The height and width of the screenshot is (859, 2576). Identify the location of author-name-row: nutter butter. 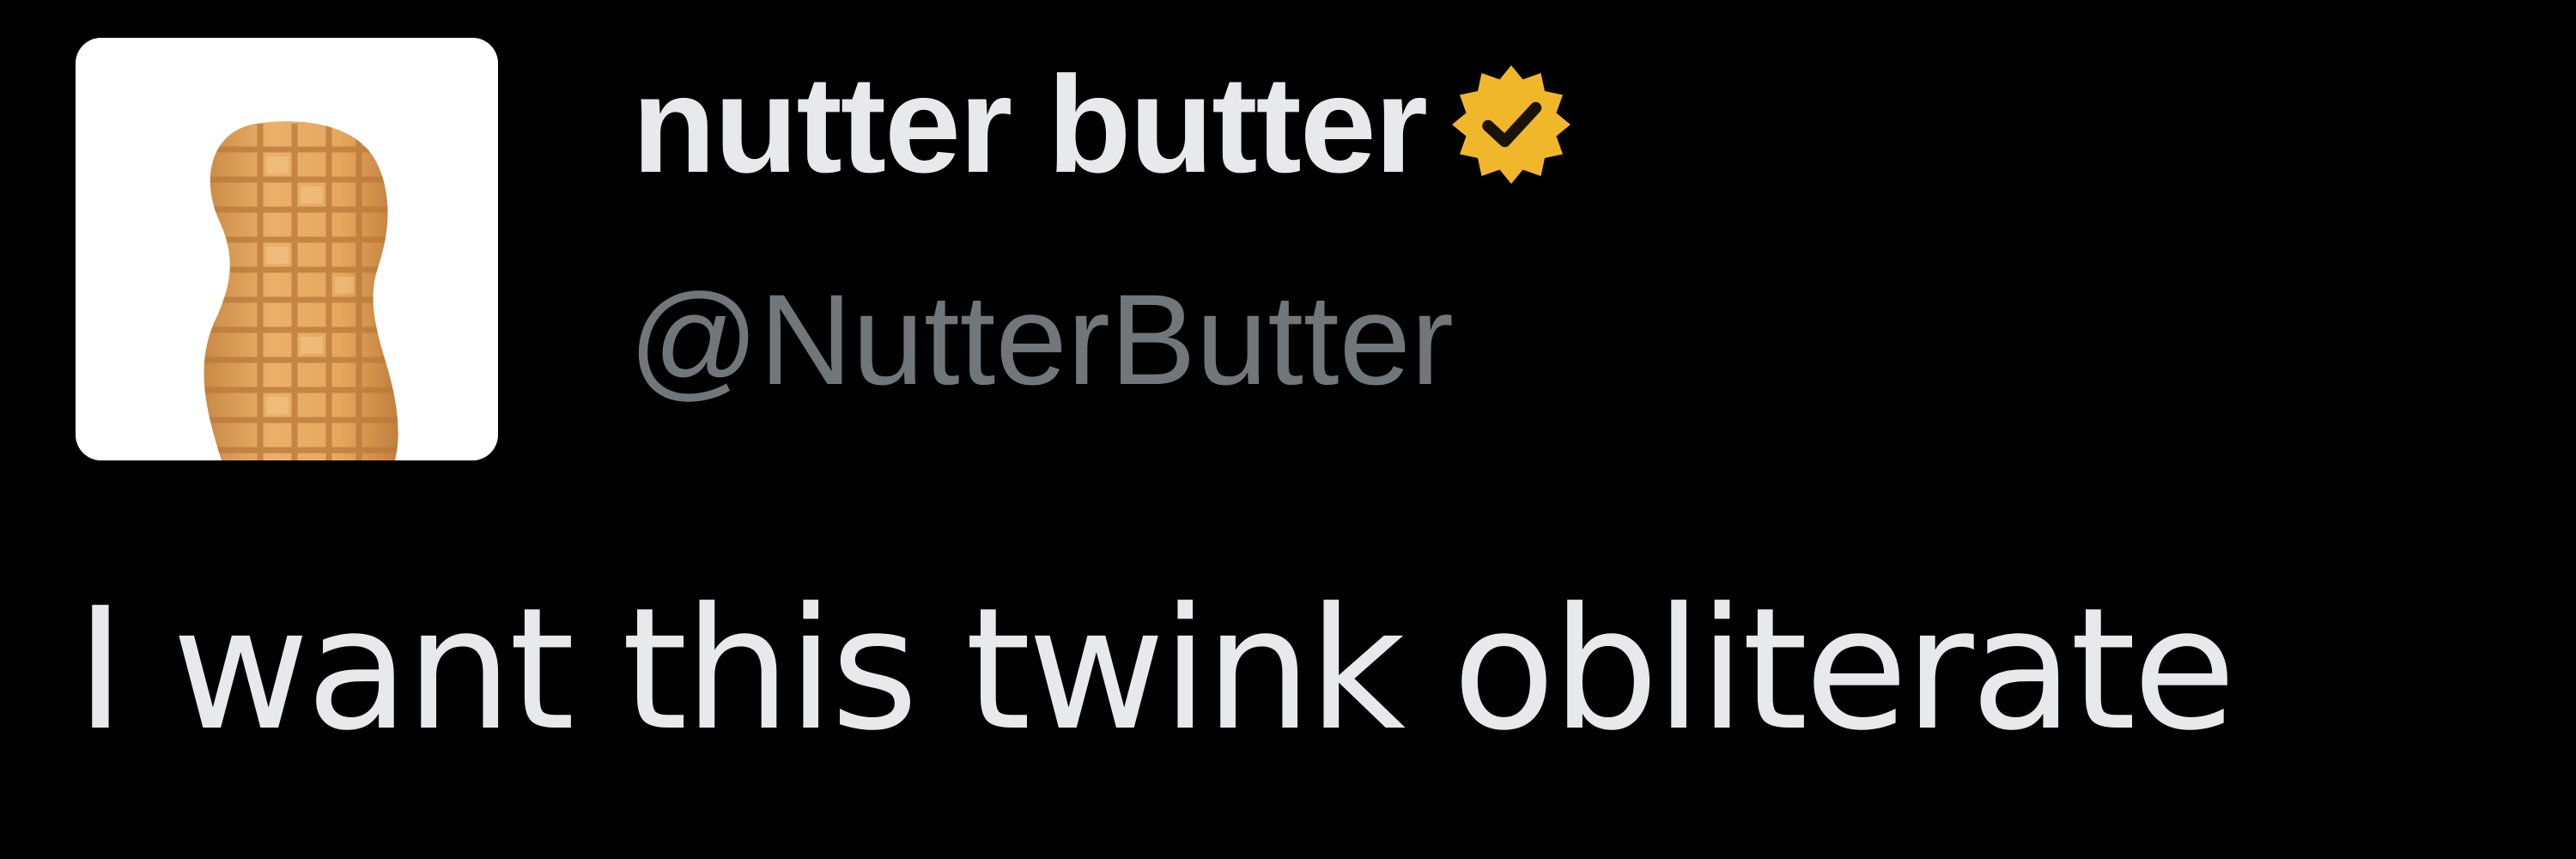
(1104, 125).